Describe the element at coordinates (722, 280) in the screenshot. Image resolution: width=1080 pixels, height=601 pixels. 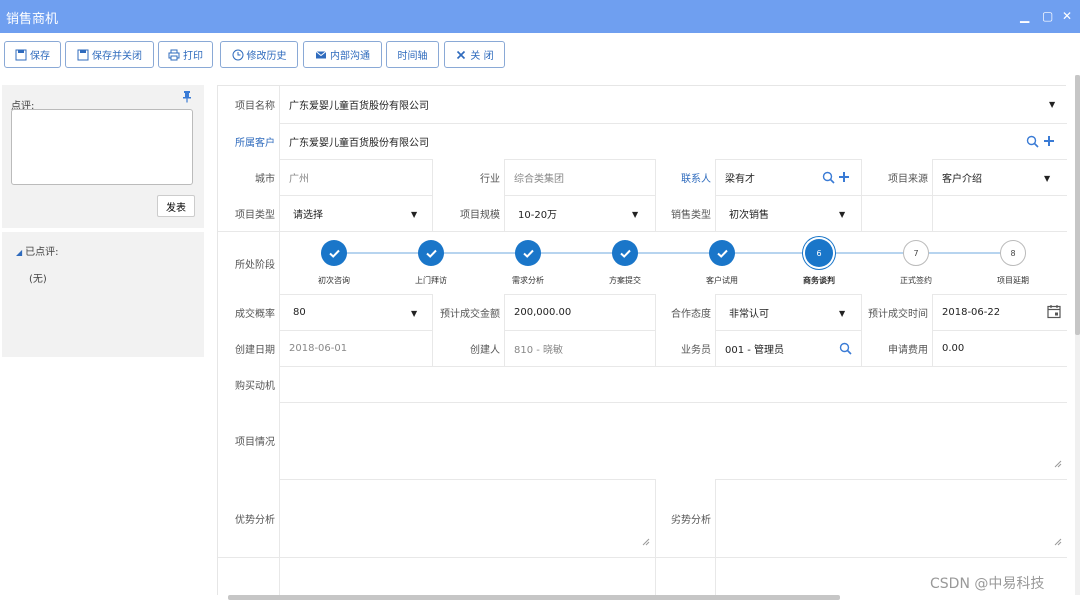
I see `stage-label-5: 客户试用` at that location.